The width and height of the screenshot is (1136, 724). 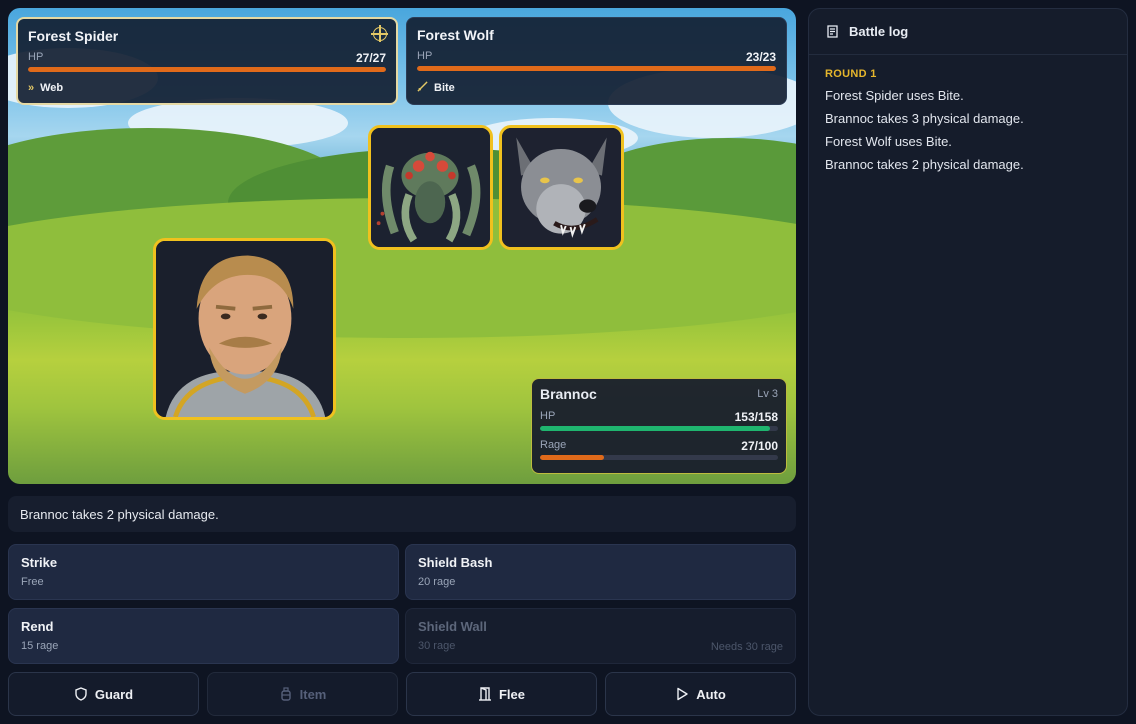 What do you see at coordinates (485, 694) in the screenshot?
I see `door-icon` at bounding box center [485, 694].